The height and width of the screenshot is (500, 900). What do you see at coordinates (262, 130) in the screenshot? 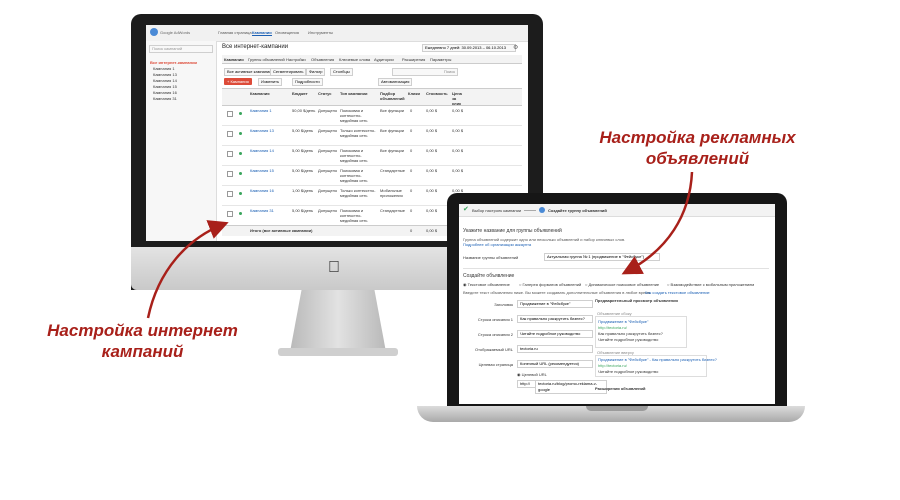
I see `campaign-name: Кампания 13` at bounding box center [262, 130].